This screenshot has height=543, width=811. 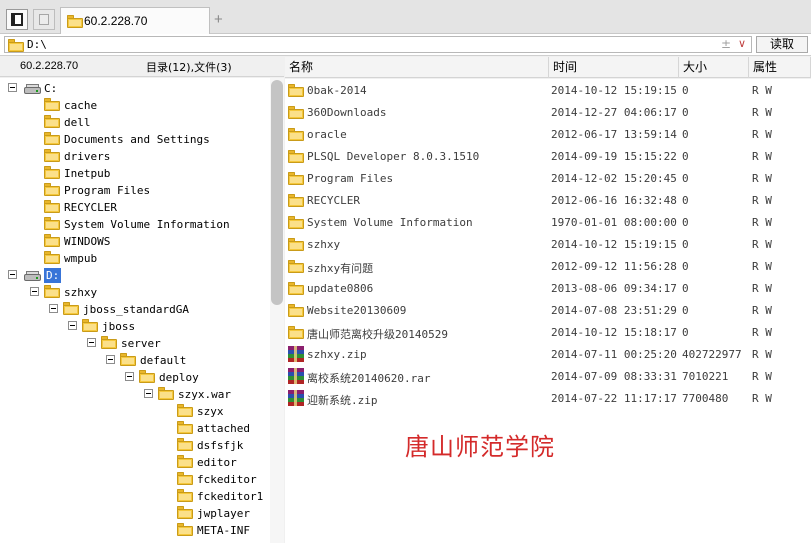 I want to click on new-tab-button: +, so click(x=218, y=19).